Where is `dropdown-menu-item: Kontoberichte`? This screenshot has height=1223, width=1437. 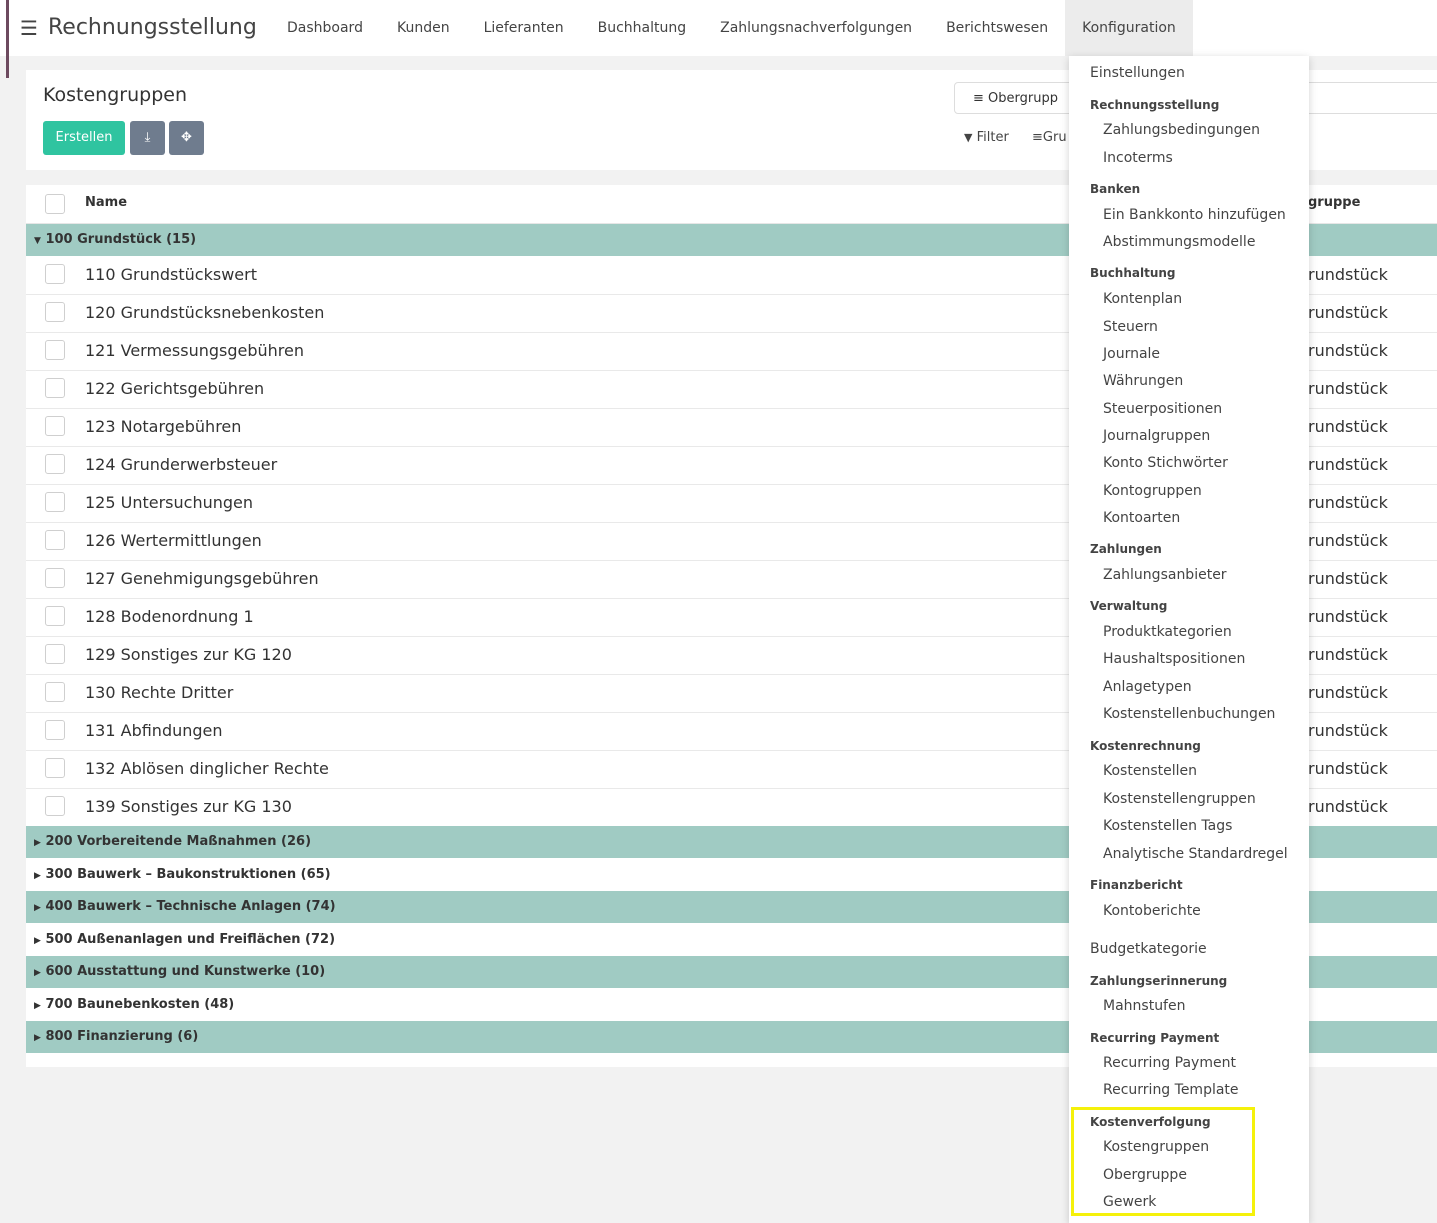
dropdown-menu-item: Kontoberichte is located at coordinates (1152, 911).